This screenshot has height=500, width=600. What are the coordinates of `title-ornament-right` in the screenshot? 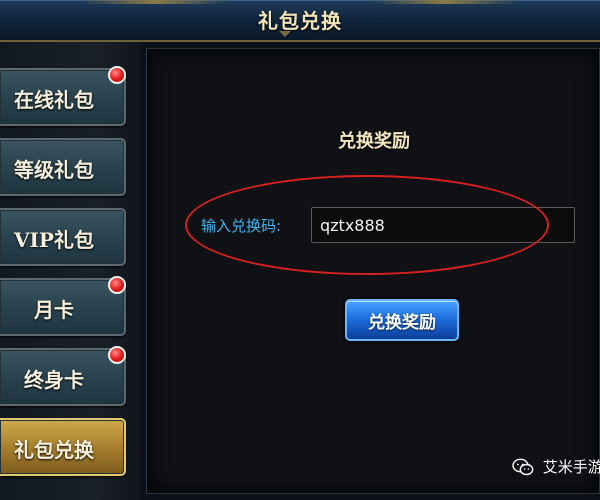 It's located at (445, 2).